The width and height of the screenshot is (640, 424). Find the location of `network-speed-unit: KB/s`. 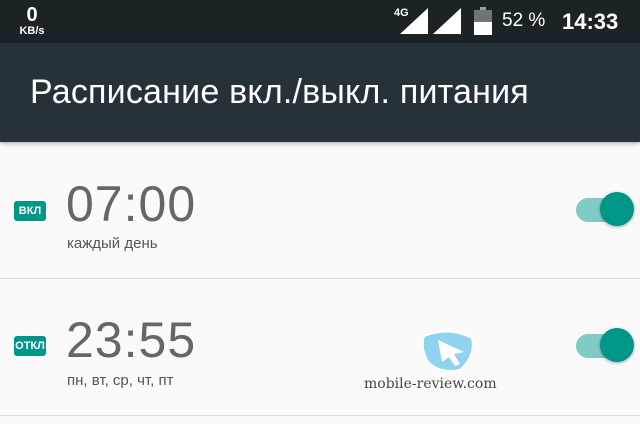

network-speed-unit: KB/s is located at coordinates (32, 31).